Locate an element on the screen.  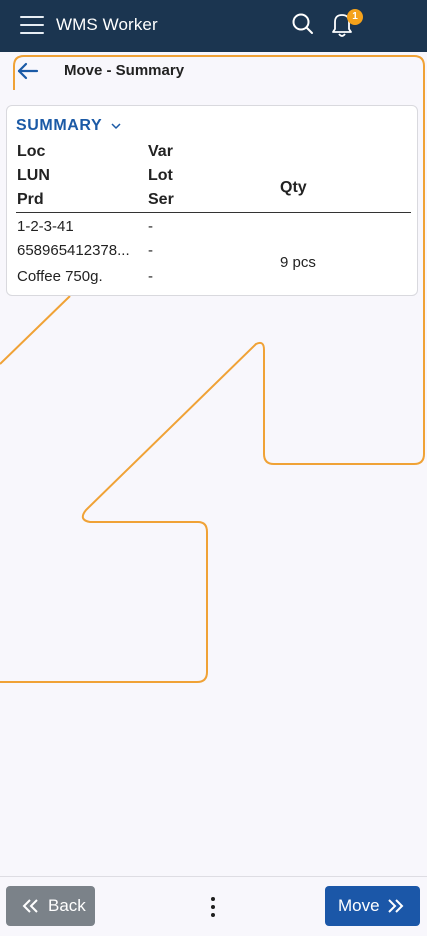
arrow-left-icon is located at coordinates (28, 71).